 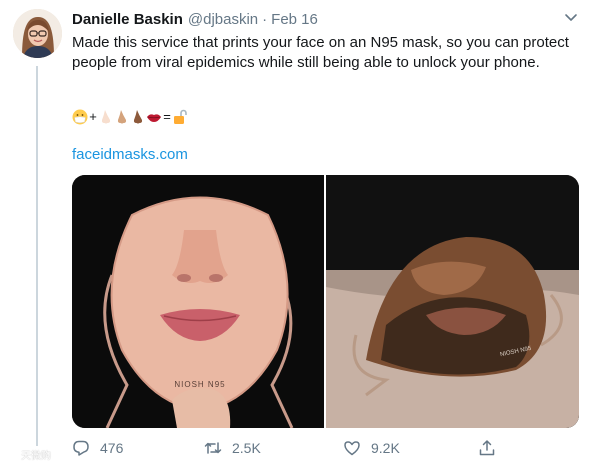 What do you see at coordinates (80, 117) in the screenshot?
I see `mask-face-emoji-icon` at bounding box center [80, 117].